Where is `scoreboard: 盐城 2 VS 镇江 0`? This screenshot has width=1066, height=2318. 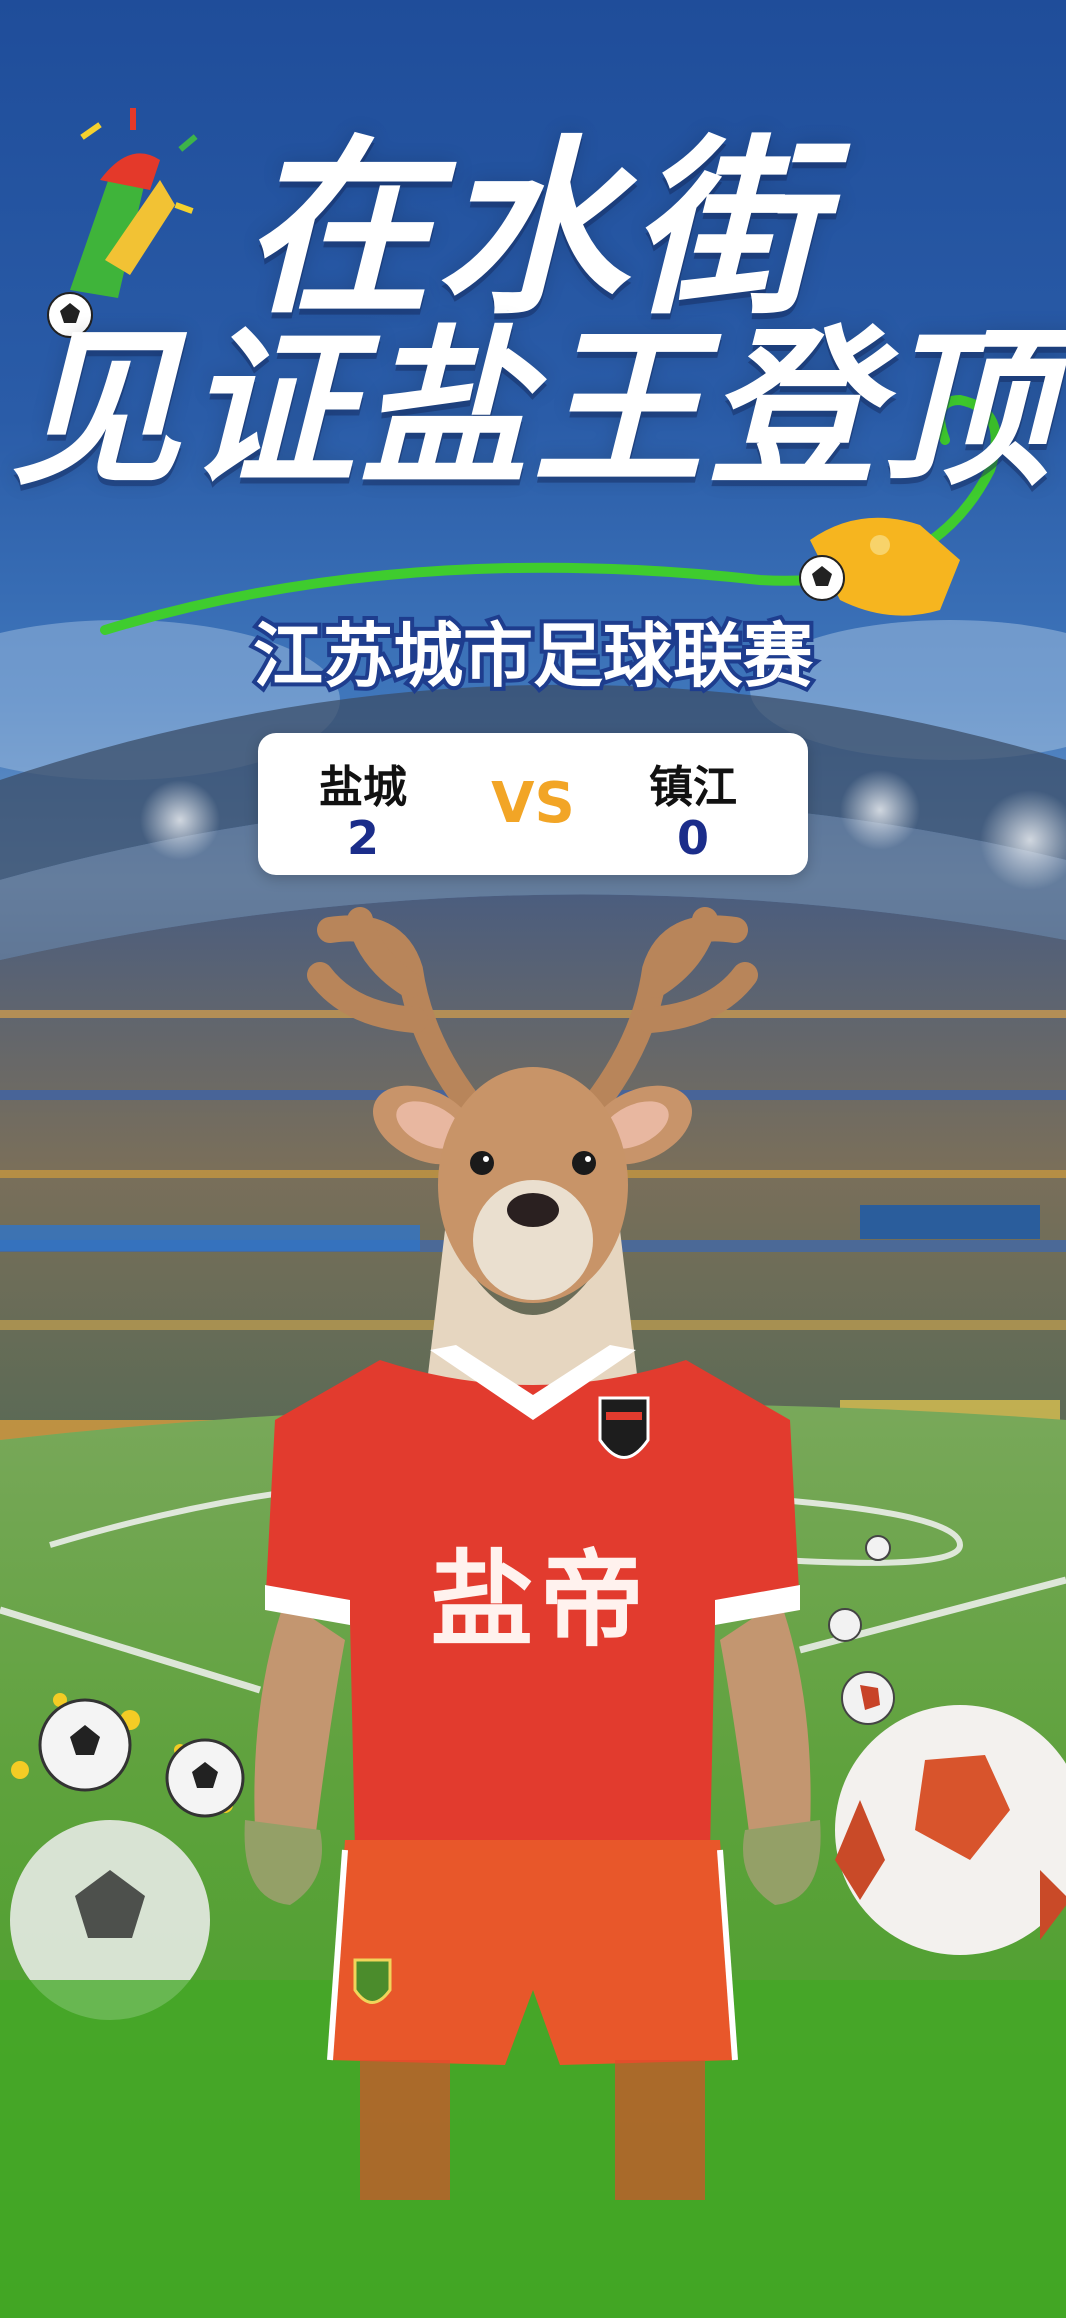
scoreboard: 盐城 2 VS 镇江 0 is located at coordinates (533, 804).